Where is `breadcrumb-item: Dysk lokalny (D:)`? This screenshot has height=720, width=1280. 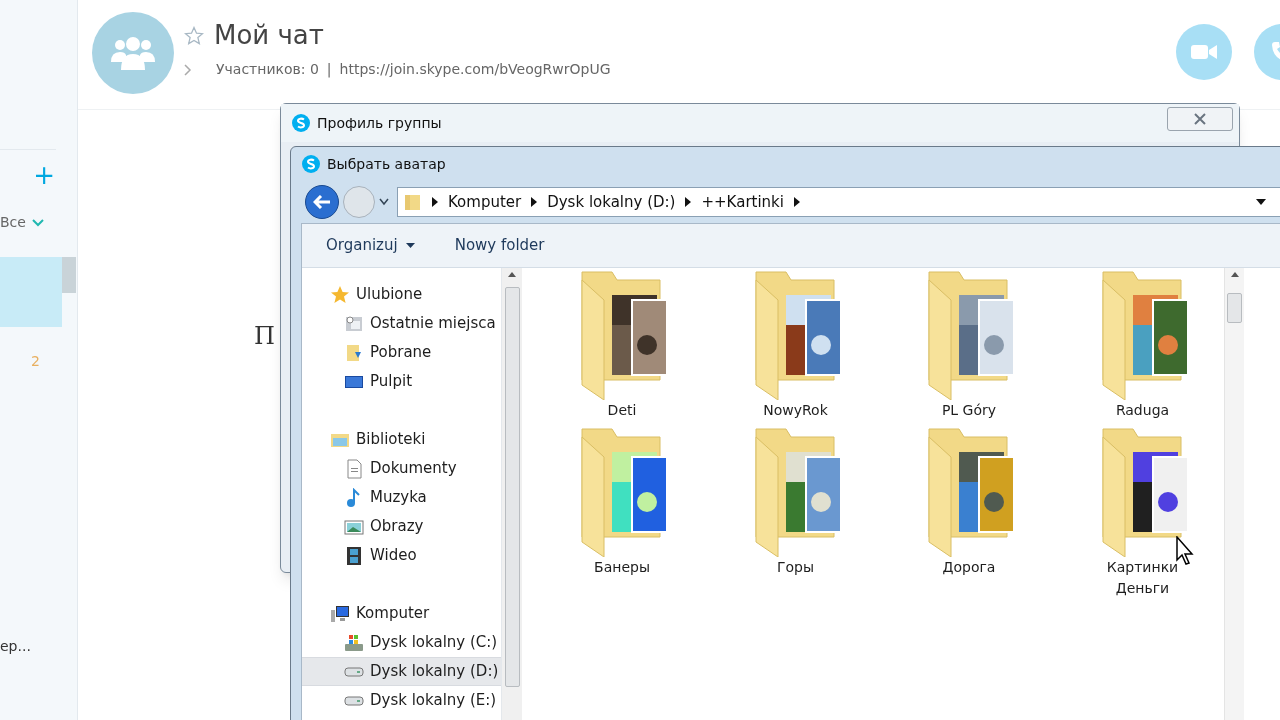 breadcrumb-item: Dysk lokalny (D:) is located at coordinates (611, 202).